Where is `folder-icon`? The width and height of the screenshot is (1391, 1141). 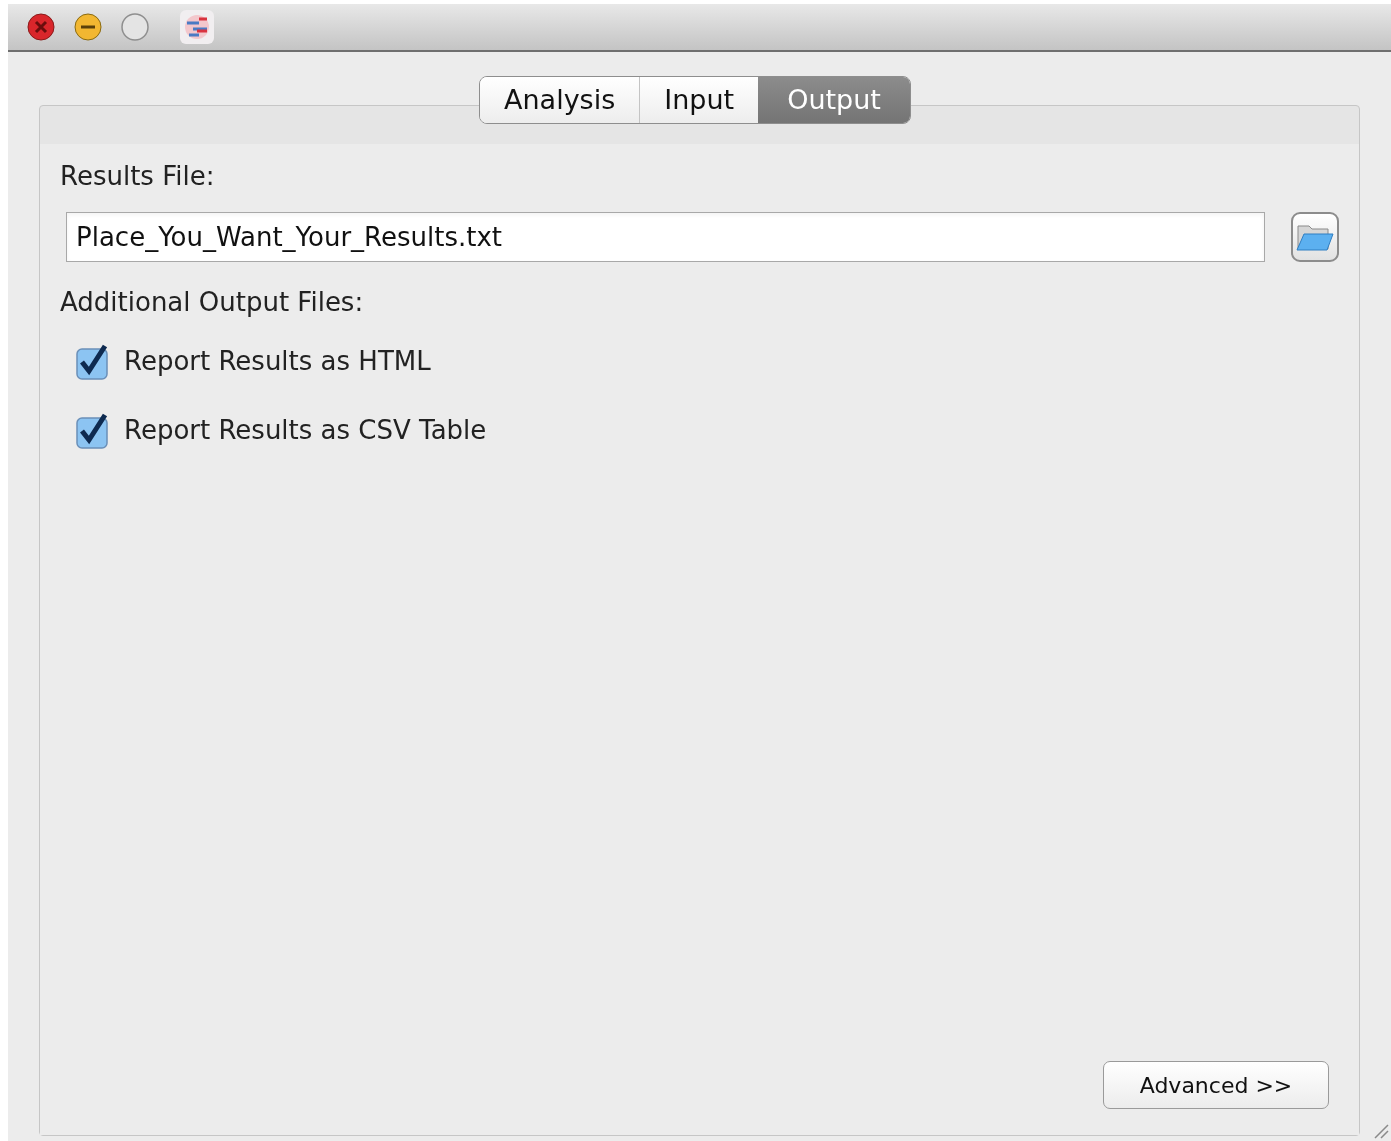
folder-icon is located at coordinates (1315, 237).